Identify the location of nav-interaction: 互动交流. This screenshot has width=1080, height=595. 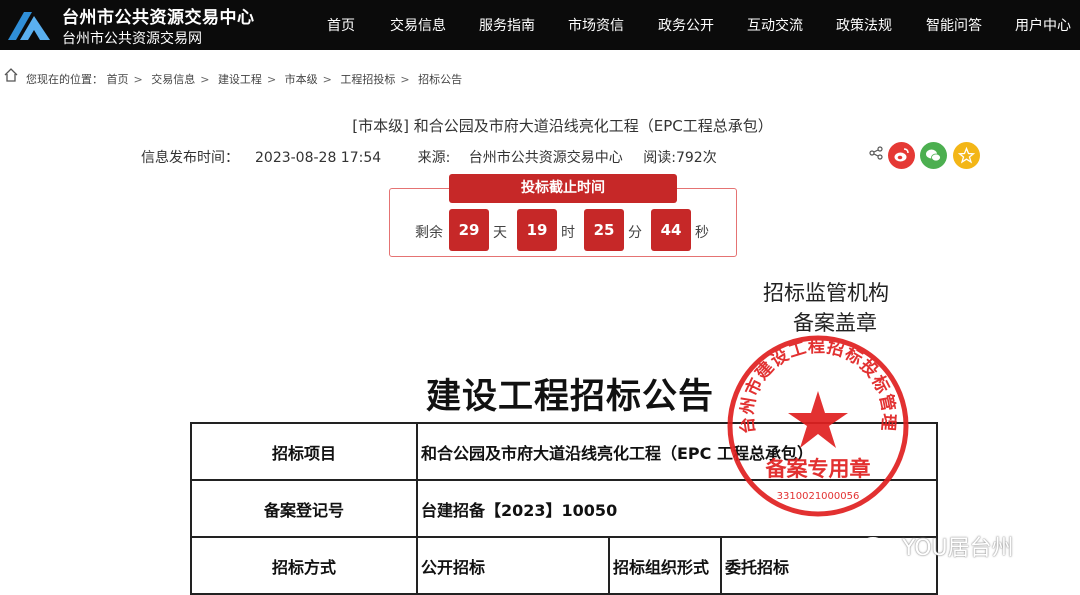
(775, 25).